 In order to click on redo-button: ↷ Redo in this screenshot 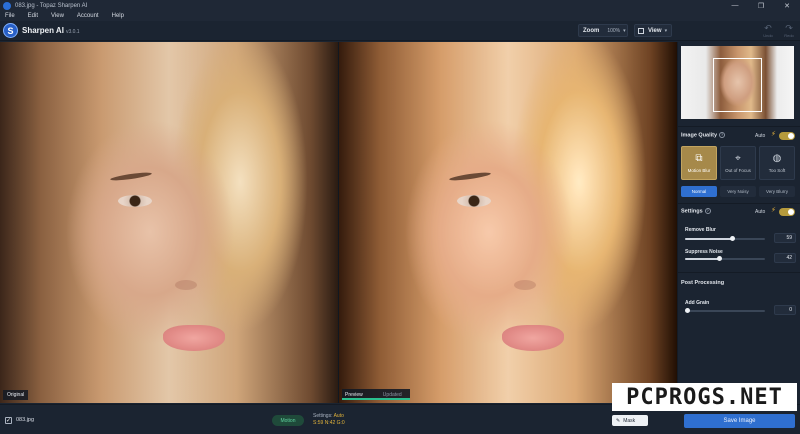, I will do `click(789, 31)`.